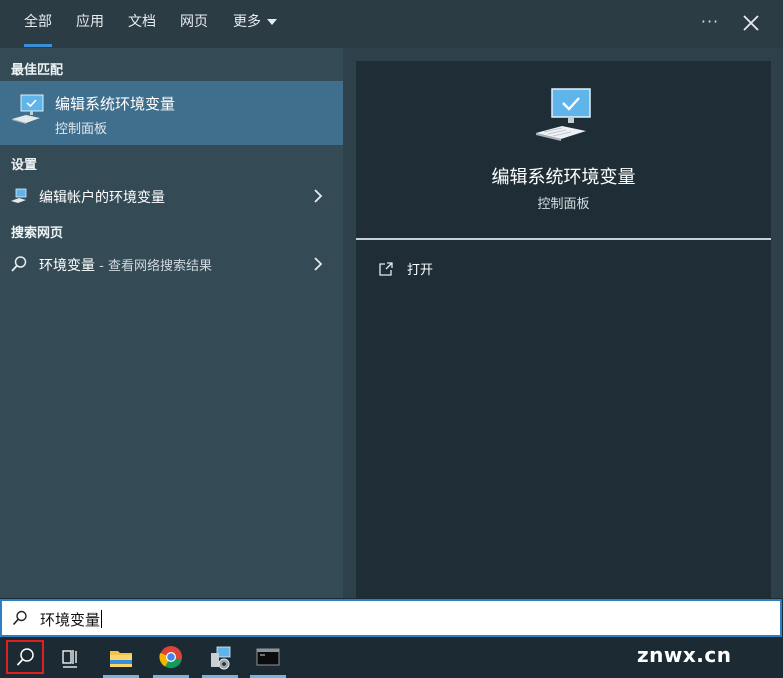 This screenshot has width=783, height=678. I want to click on settings-heading: 设置, so click(24, 165).